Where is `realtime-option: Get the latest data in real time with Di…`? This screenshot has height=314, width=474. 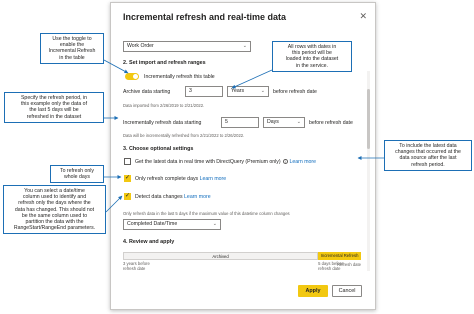
realtime-option: Get the latest data in real time with Di… is located at coordinates (225, 162).